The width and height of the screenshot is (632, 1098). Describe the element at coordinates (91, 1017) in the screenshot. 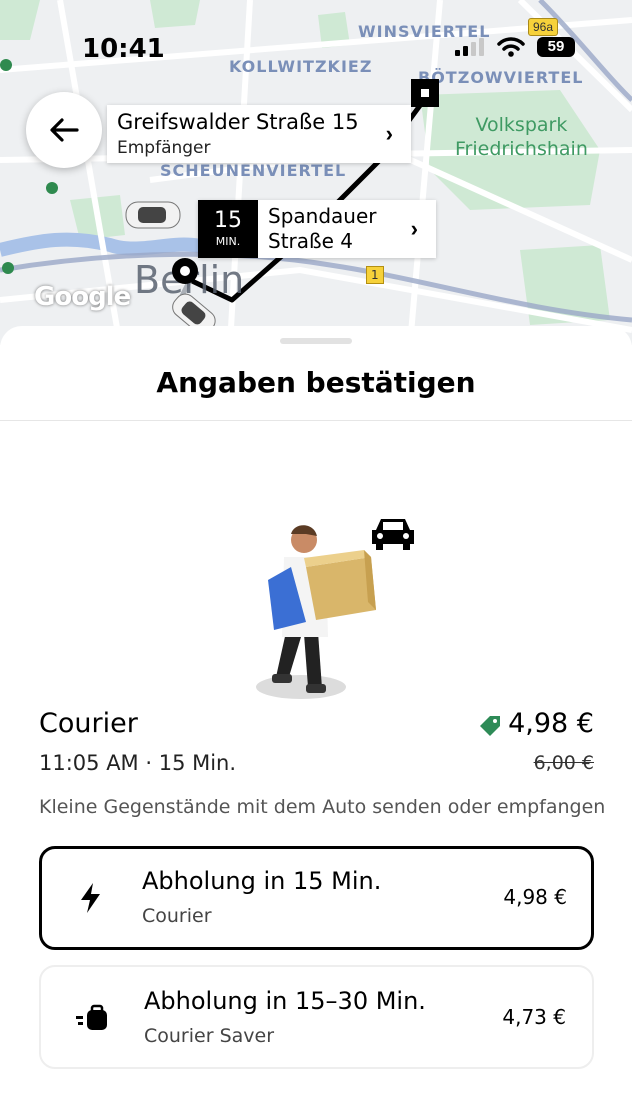

I see `saver-bag-icon` at that location.